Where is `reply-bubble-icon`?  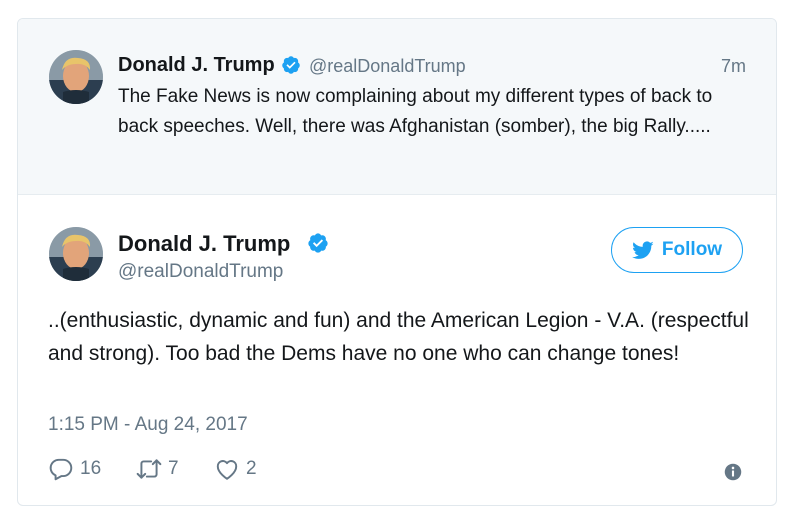 reply-bubble-icon is located at coordinates (61, 469).